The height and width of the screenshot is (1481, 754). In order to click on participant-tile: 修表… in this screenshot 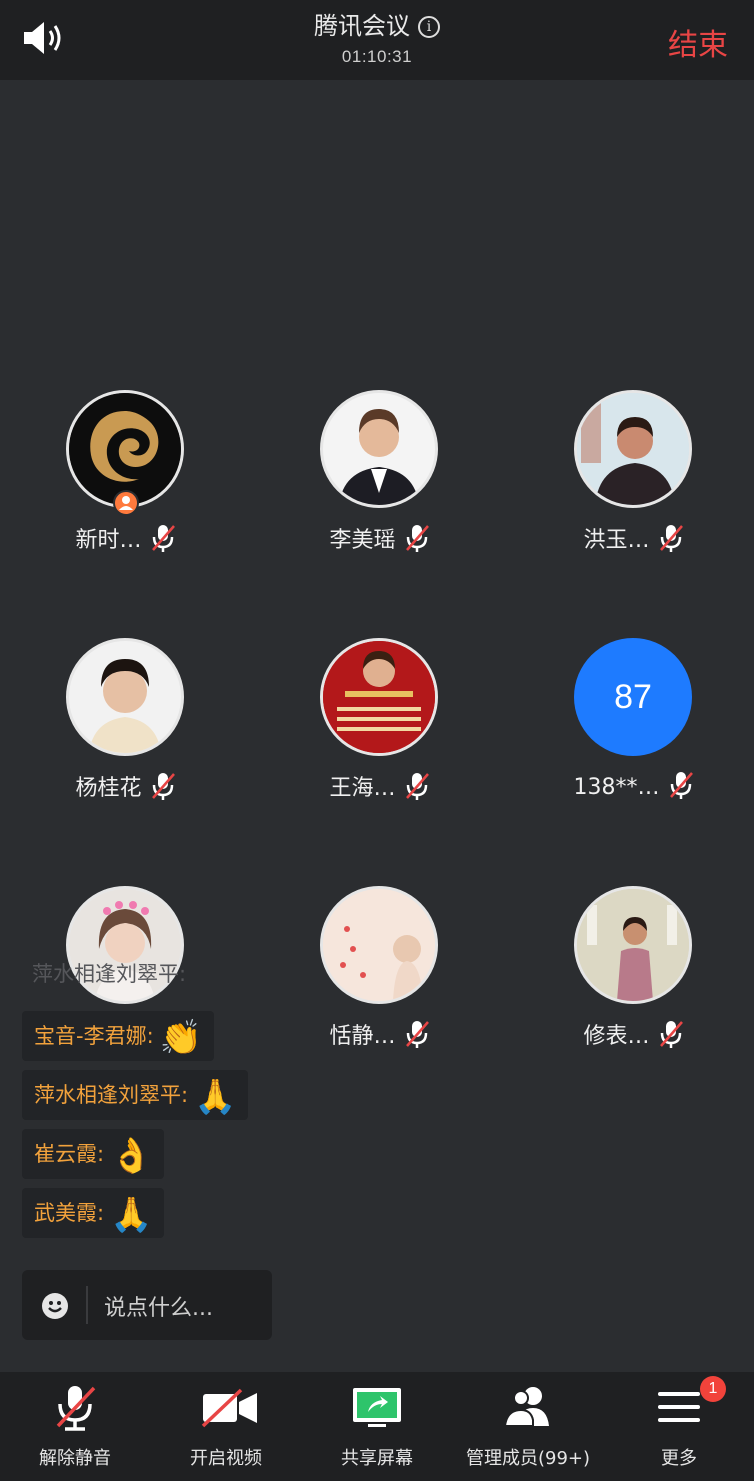, I will do `click(631, 976)`.